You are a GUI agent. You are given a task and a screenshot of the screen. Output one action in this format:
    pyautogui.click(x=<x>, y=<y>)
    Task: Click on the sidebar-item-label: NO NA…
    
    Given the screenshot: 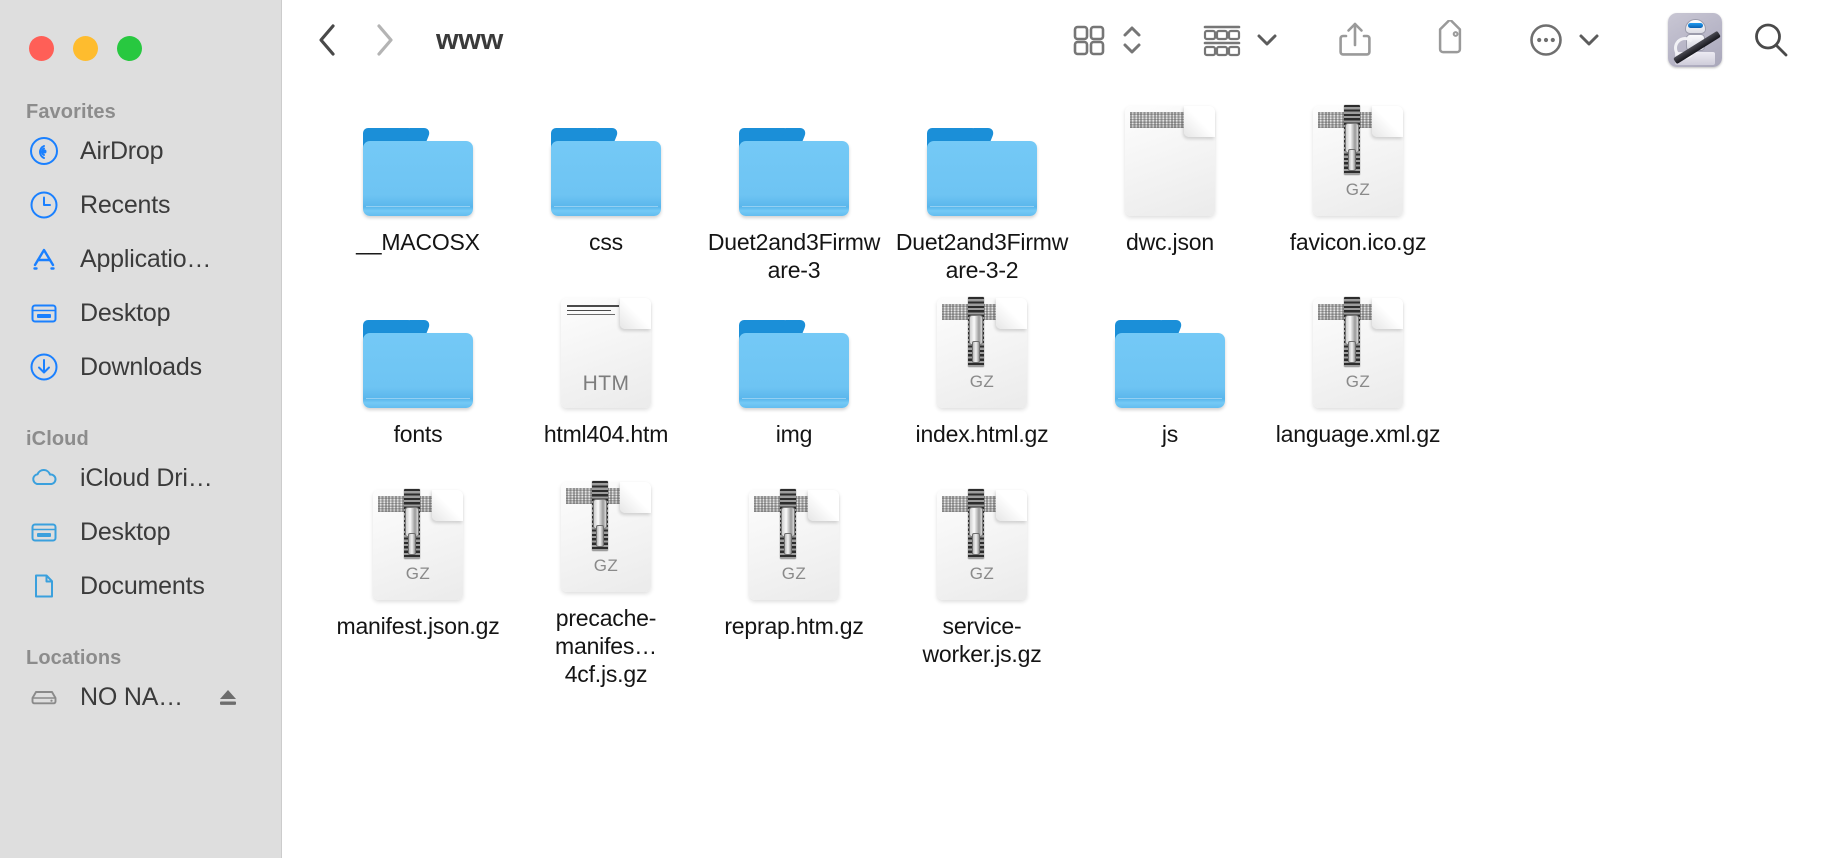 What is the action you would take?
    pyautogui.click(x=131, y=696)
    